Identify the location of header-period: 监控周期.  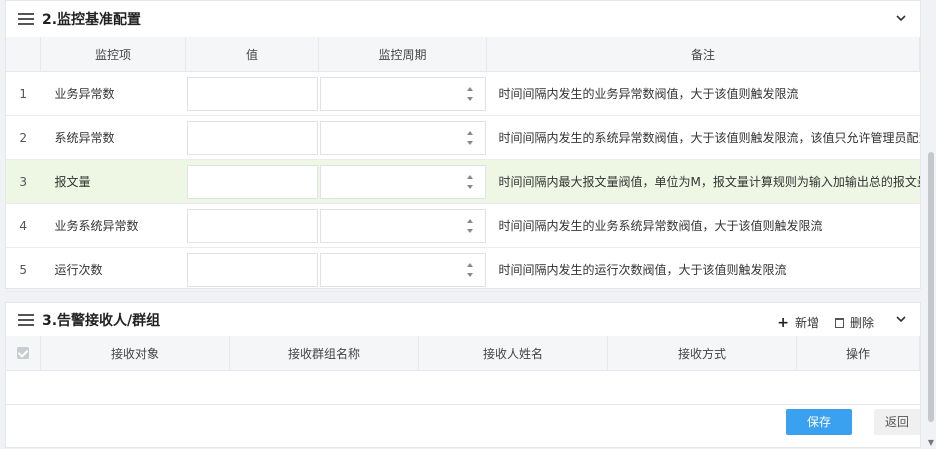
(402, 54).